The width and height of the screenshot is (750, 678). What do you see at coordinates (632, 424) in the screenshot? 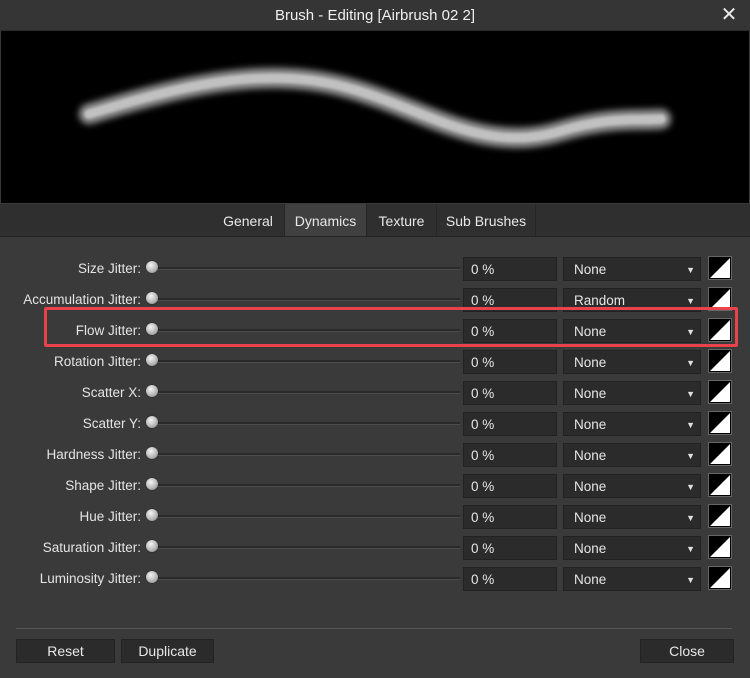
I see `scatter-y-controller-dropdown: None ▼` at bounding box center [632, 424].